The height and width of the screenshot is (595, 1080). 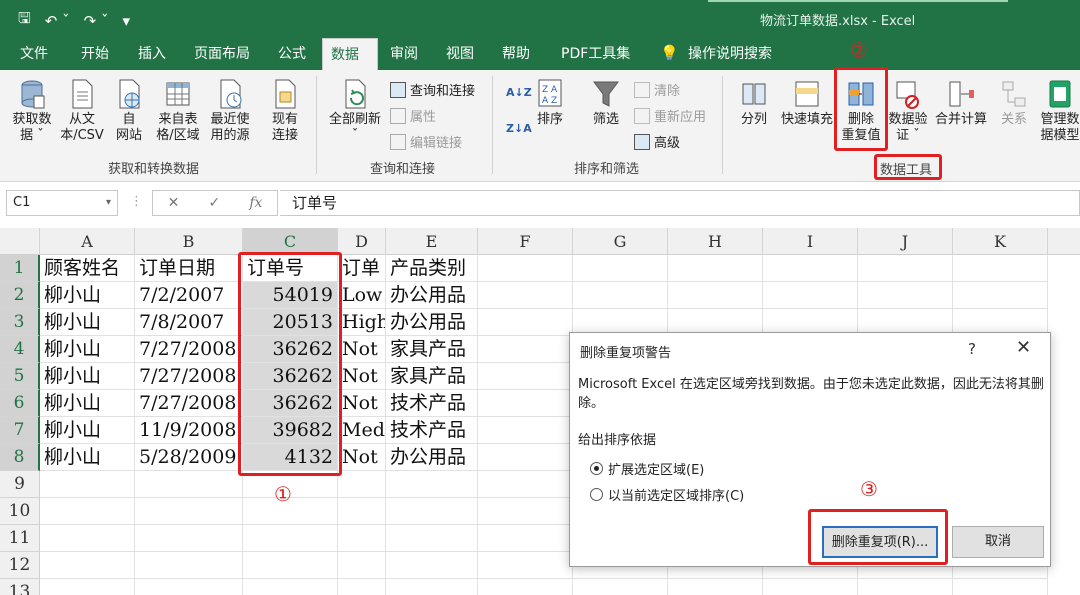 What do you see at coordinates (432, 403) in the screenshot?
I see `data-cell: 技术产品` at bounding box center [432, 403].